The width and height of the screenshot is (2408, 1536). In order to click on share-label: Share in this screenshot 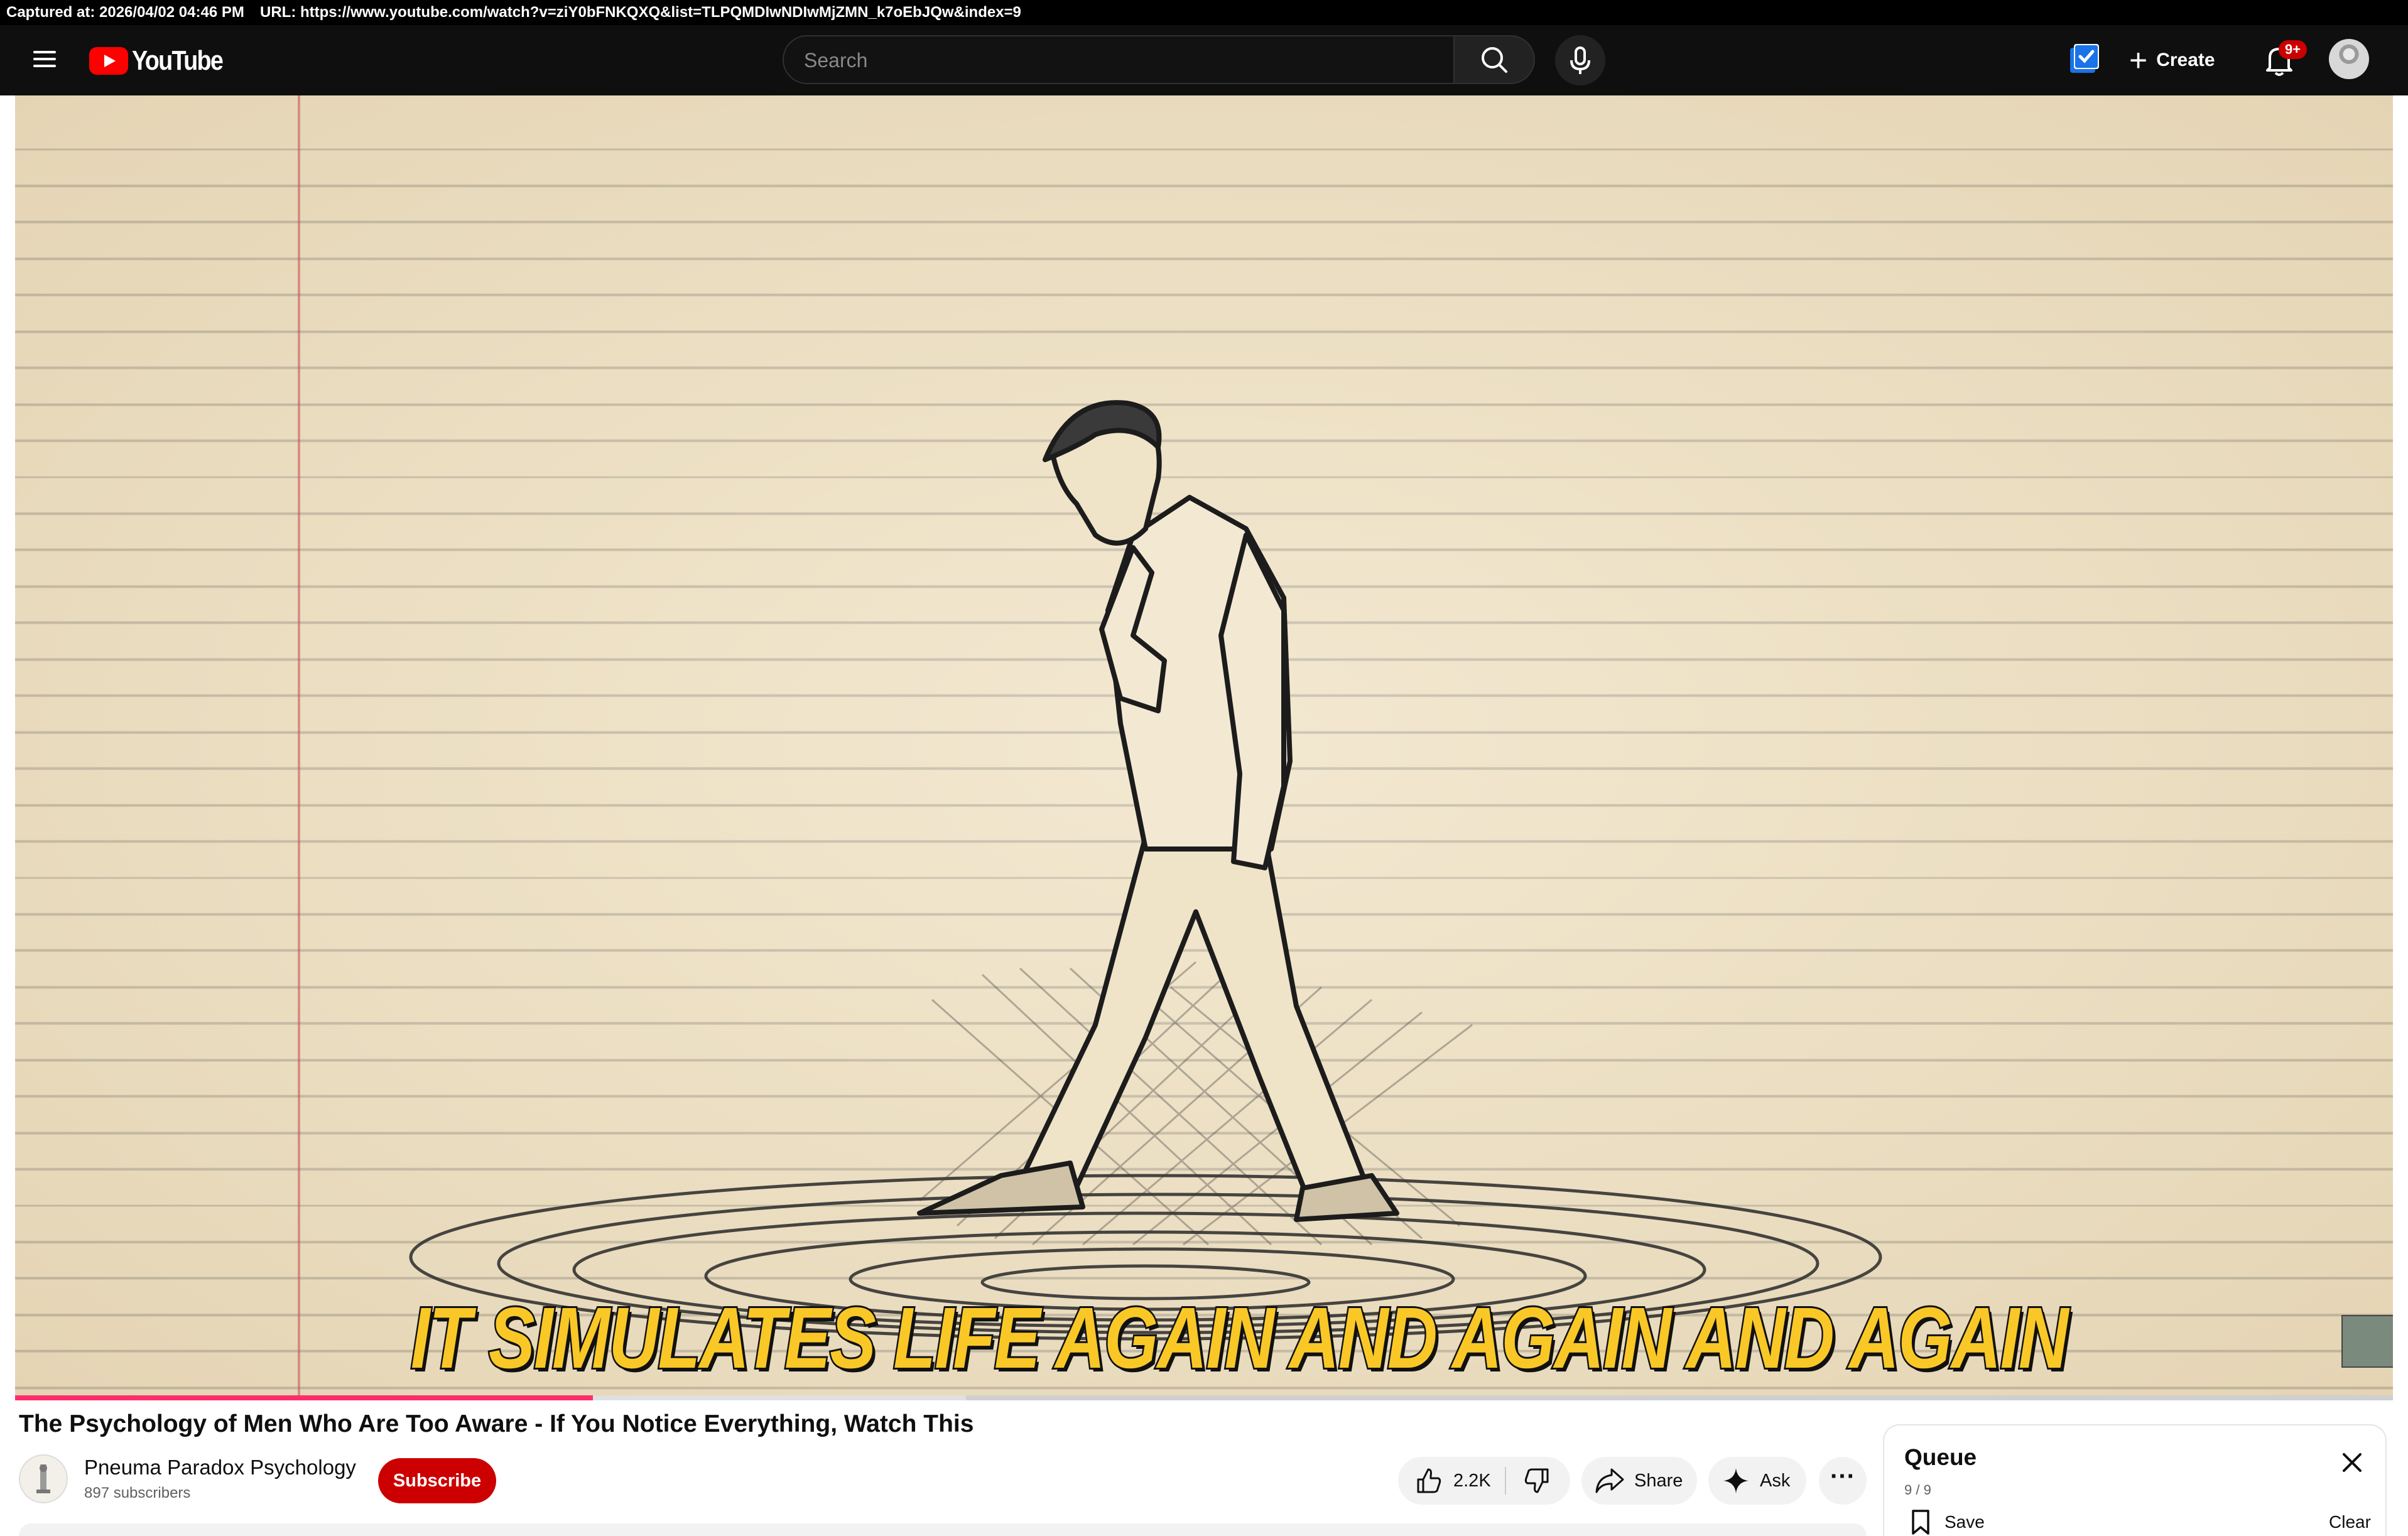, I will do `click(1658, 1480)`.